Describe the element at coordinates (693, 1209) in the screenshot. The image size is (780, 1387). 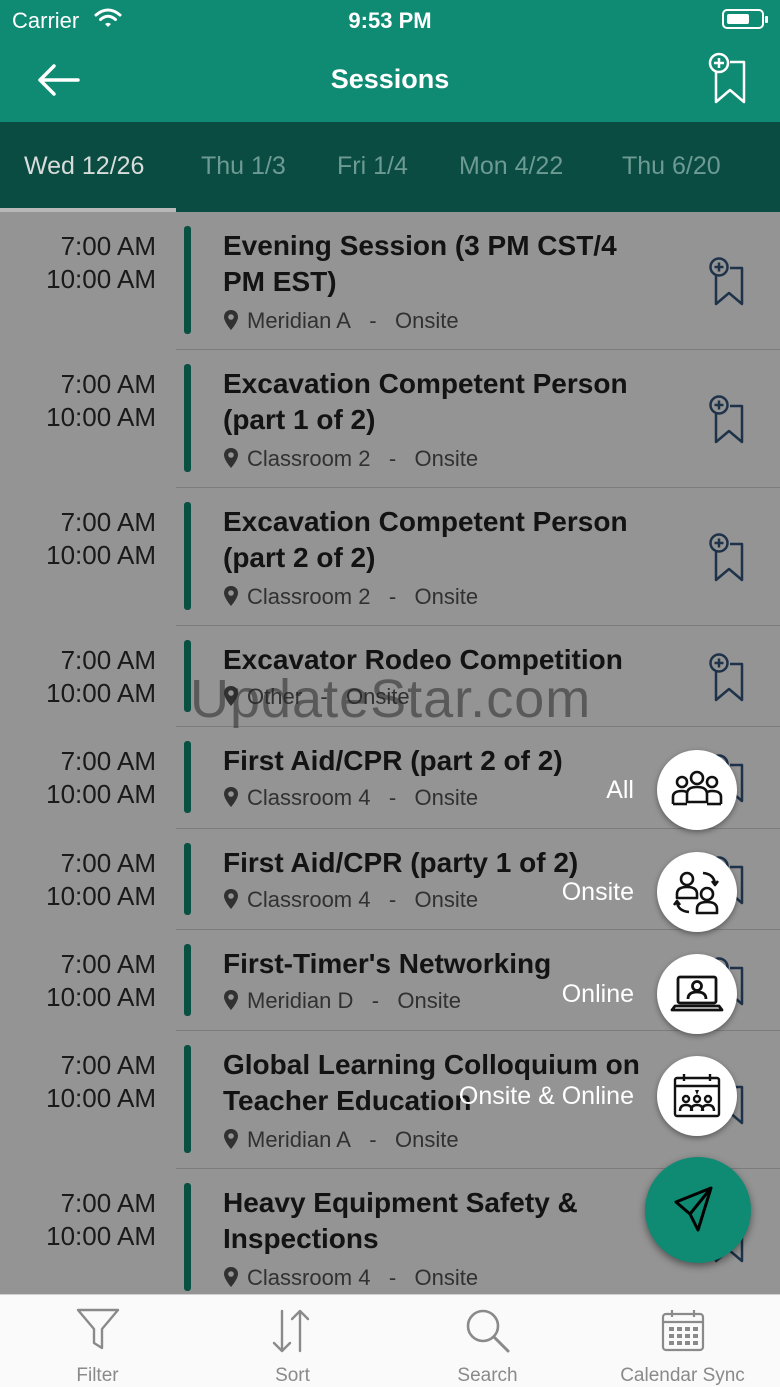
I see `send-icon` at that location.